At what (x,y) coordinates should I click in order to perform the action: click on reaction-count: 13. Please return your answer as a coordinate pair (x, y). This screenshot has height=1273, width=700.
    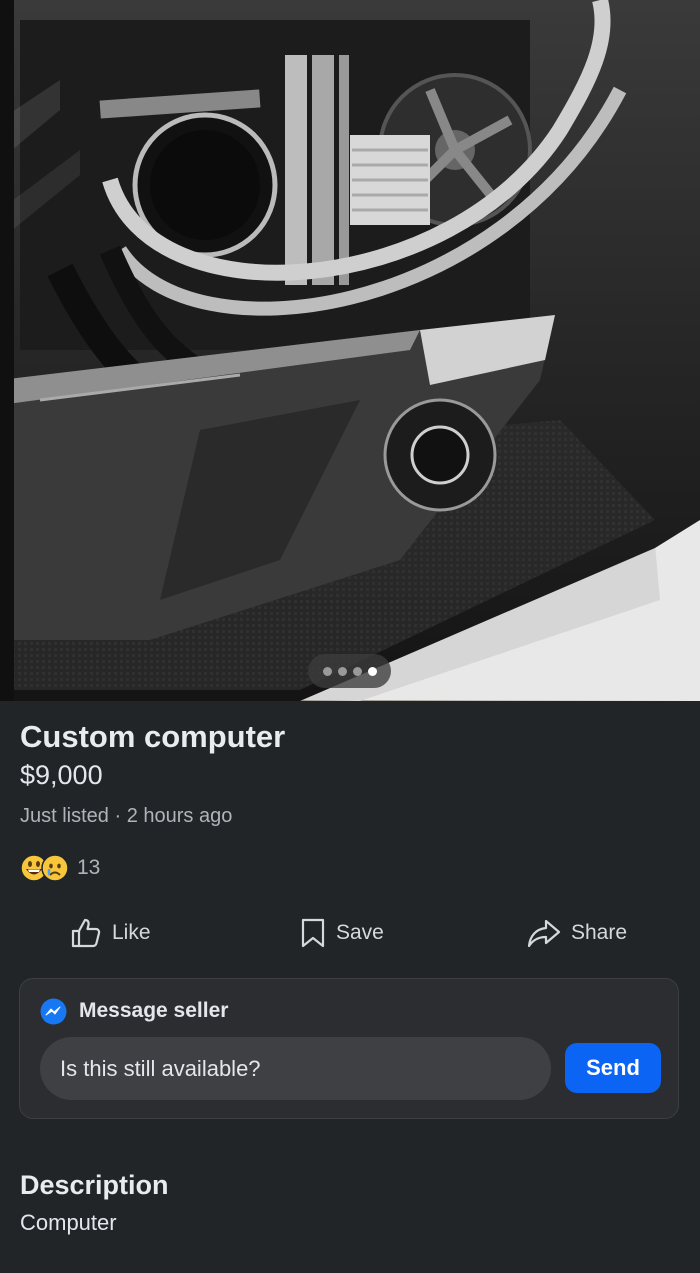
    Looking at the image, I should click on (89, 867).